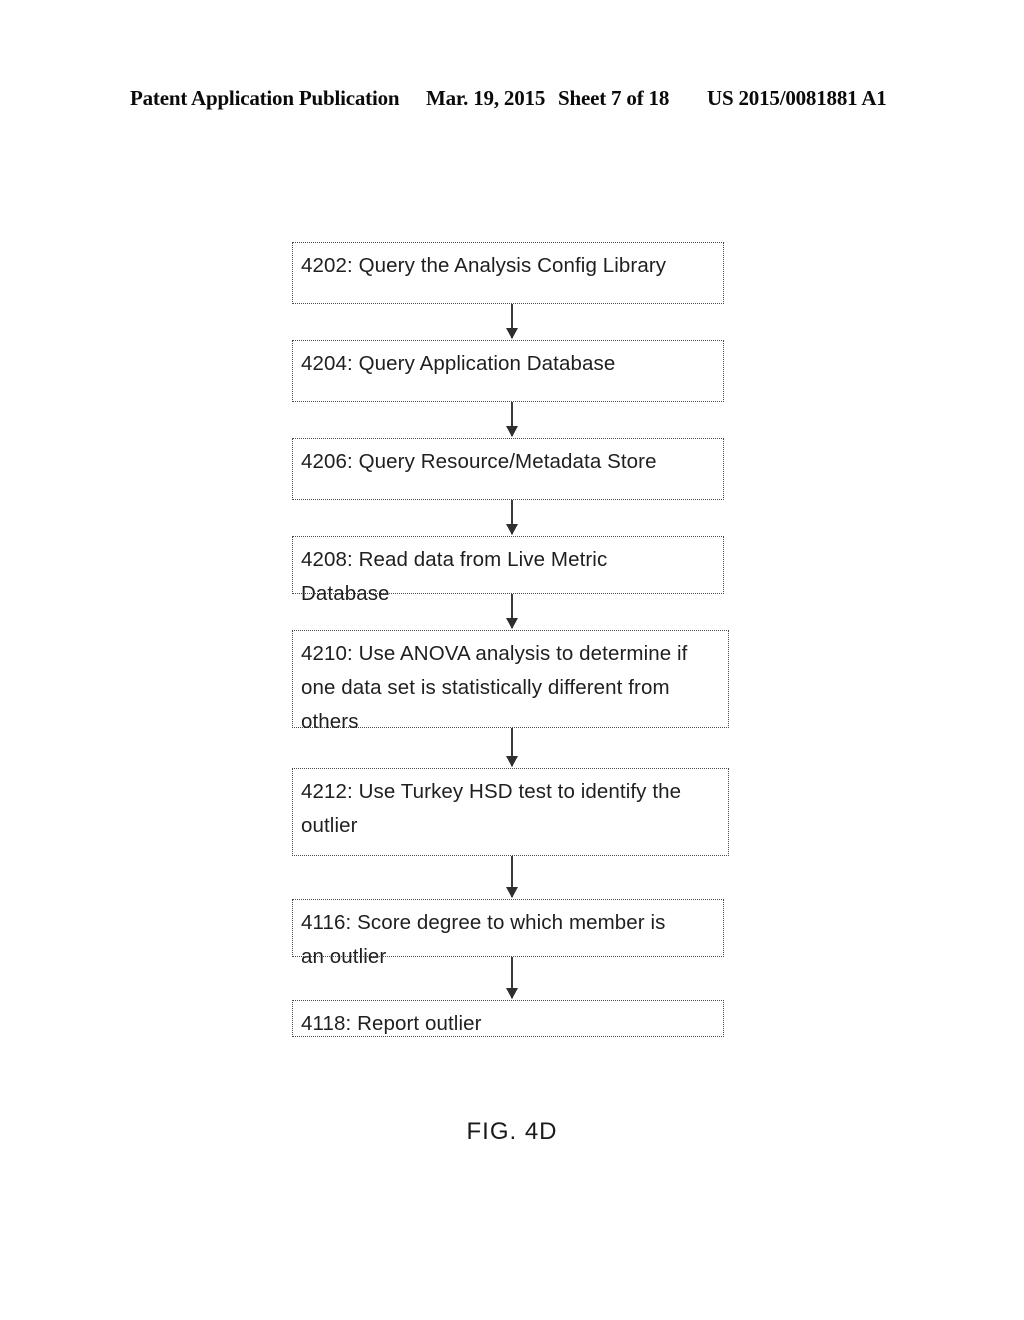  I want to click on flowchart-node-4118: 4118: Report outlier, so click(508, 1018).